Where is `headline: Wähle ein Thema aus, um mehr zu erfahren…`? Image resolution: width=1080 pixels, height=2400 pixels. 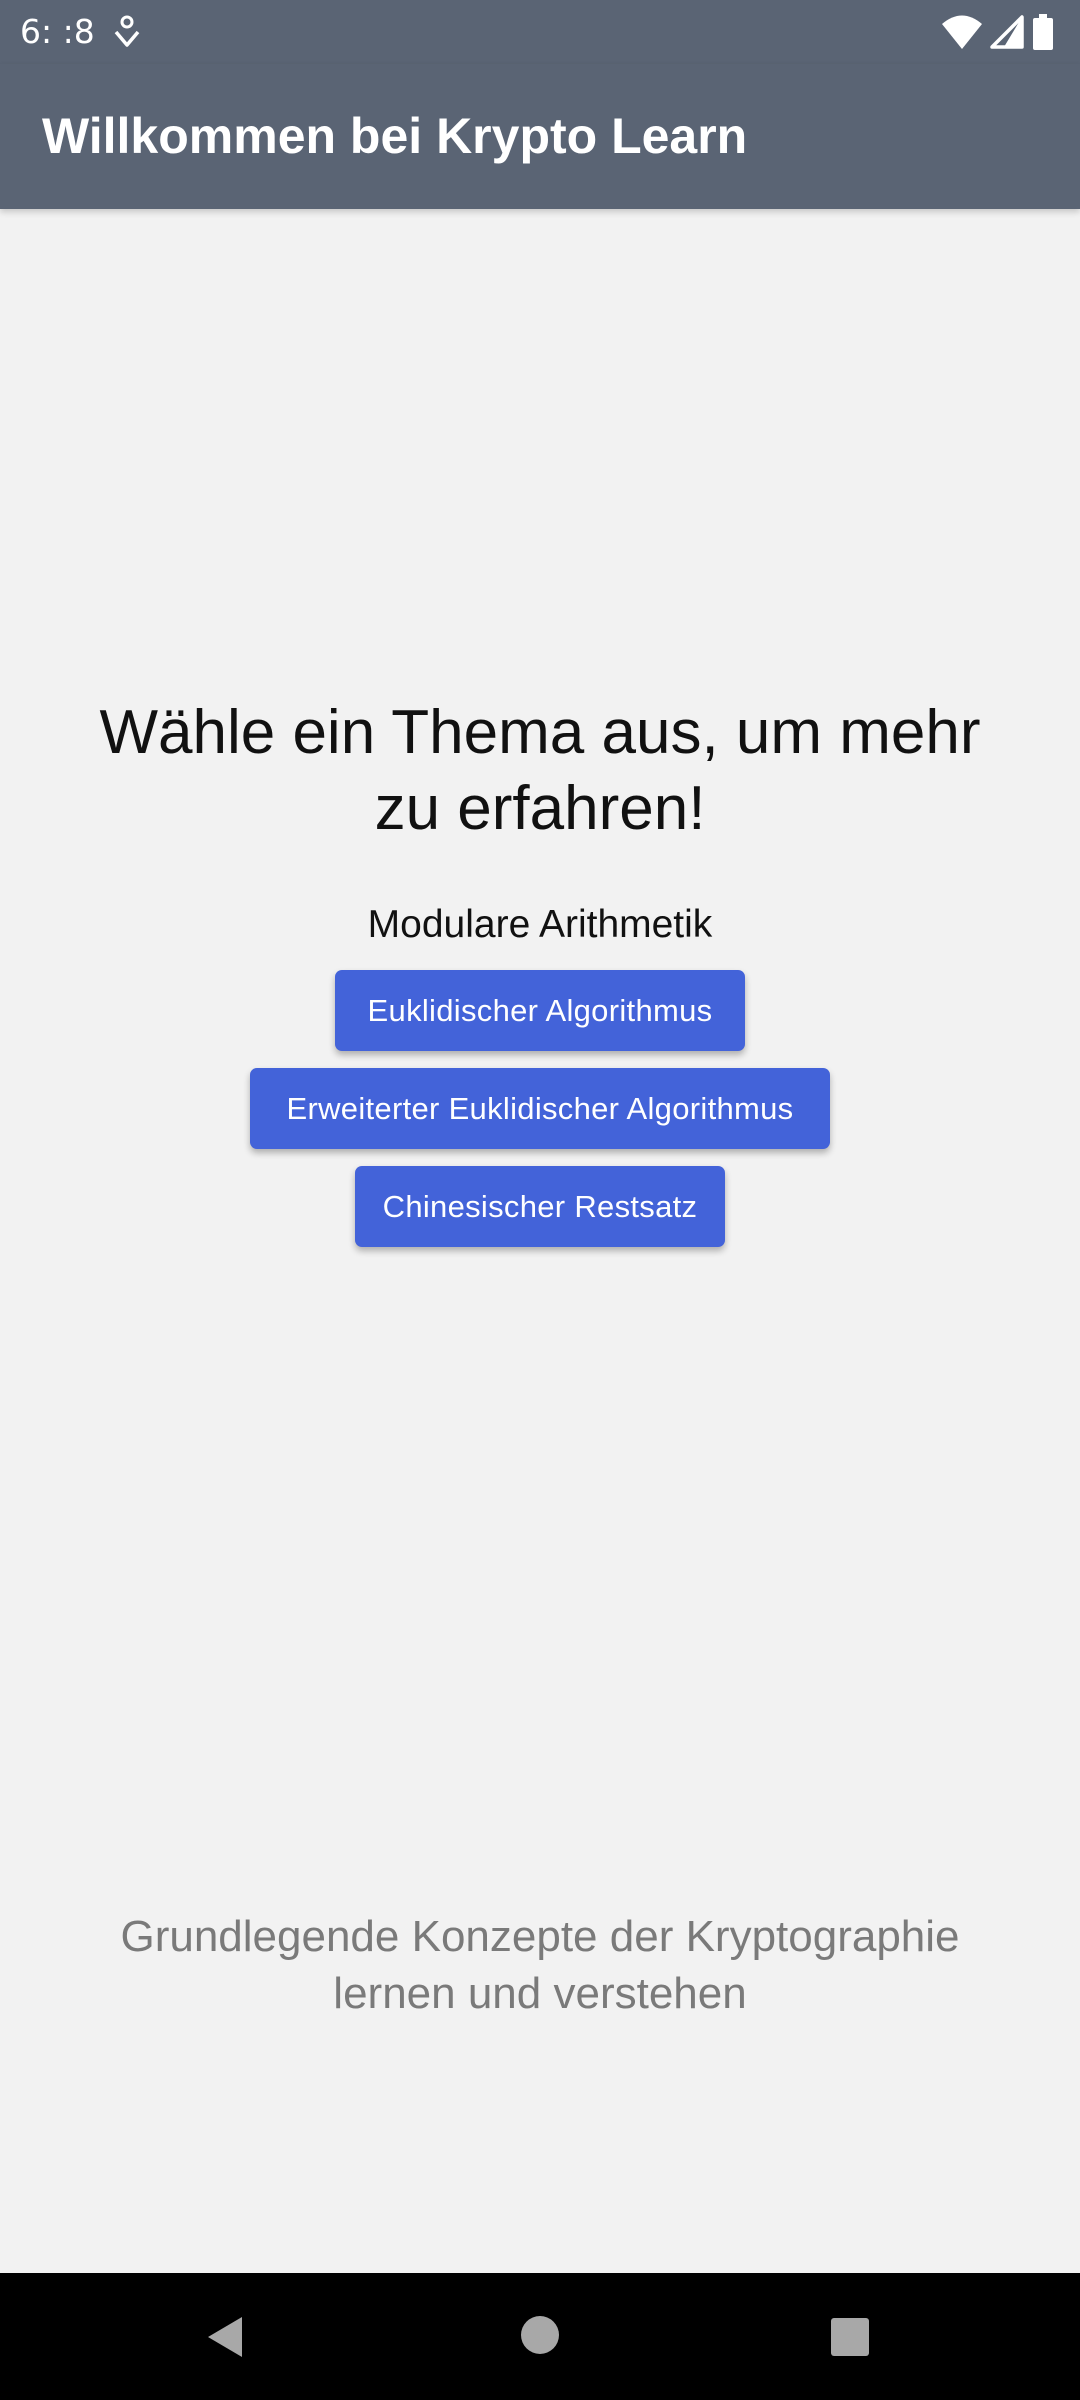
headline: Wähle ein Thema aus, um mehr zu erfahren… is located at coordinates (540, 770).